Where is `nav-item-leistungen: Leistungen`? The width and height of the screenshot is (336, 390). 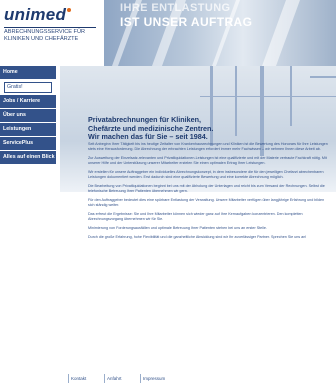 nav-item-leistungen: Leistungen is located at coordinates (28, 130).